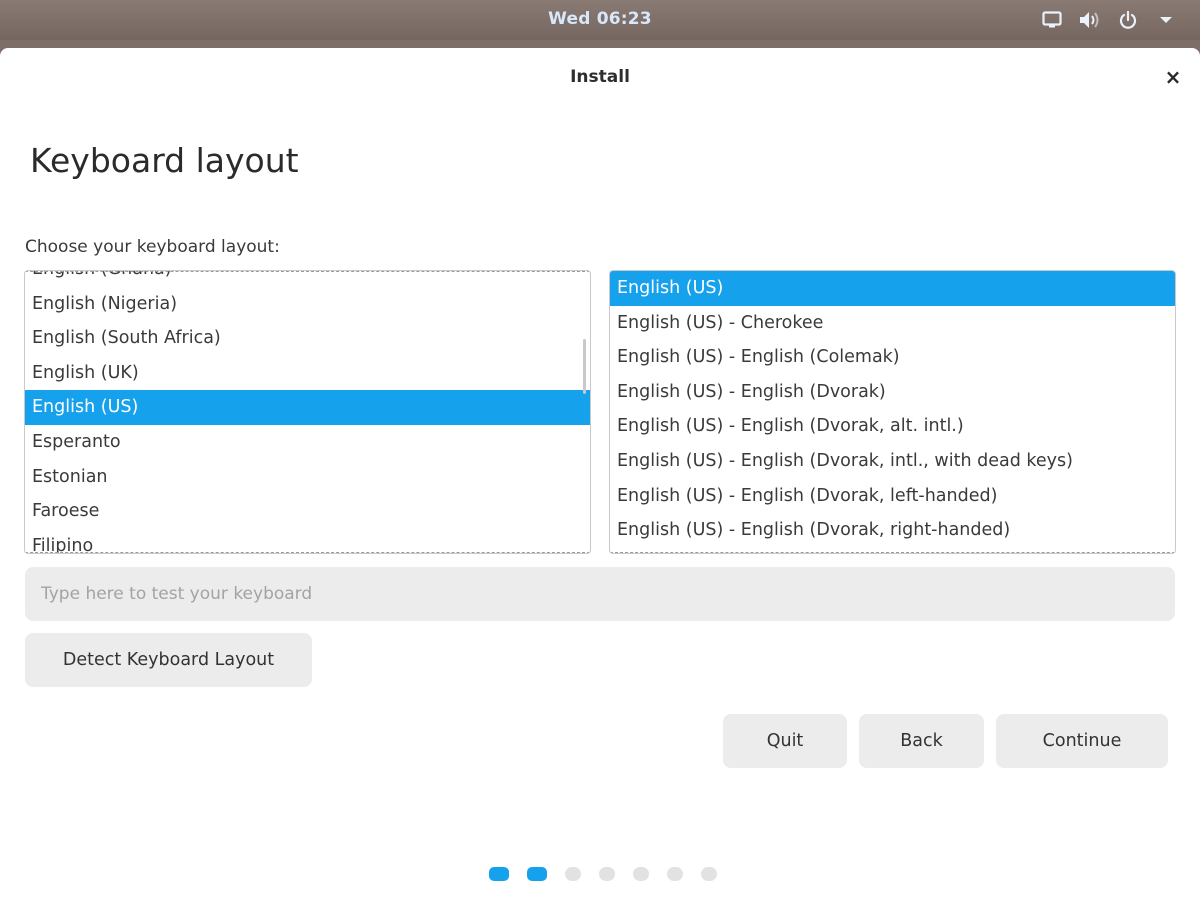  I want to click on back-button: Back, so click(921, 741).